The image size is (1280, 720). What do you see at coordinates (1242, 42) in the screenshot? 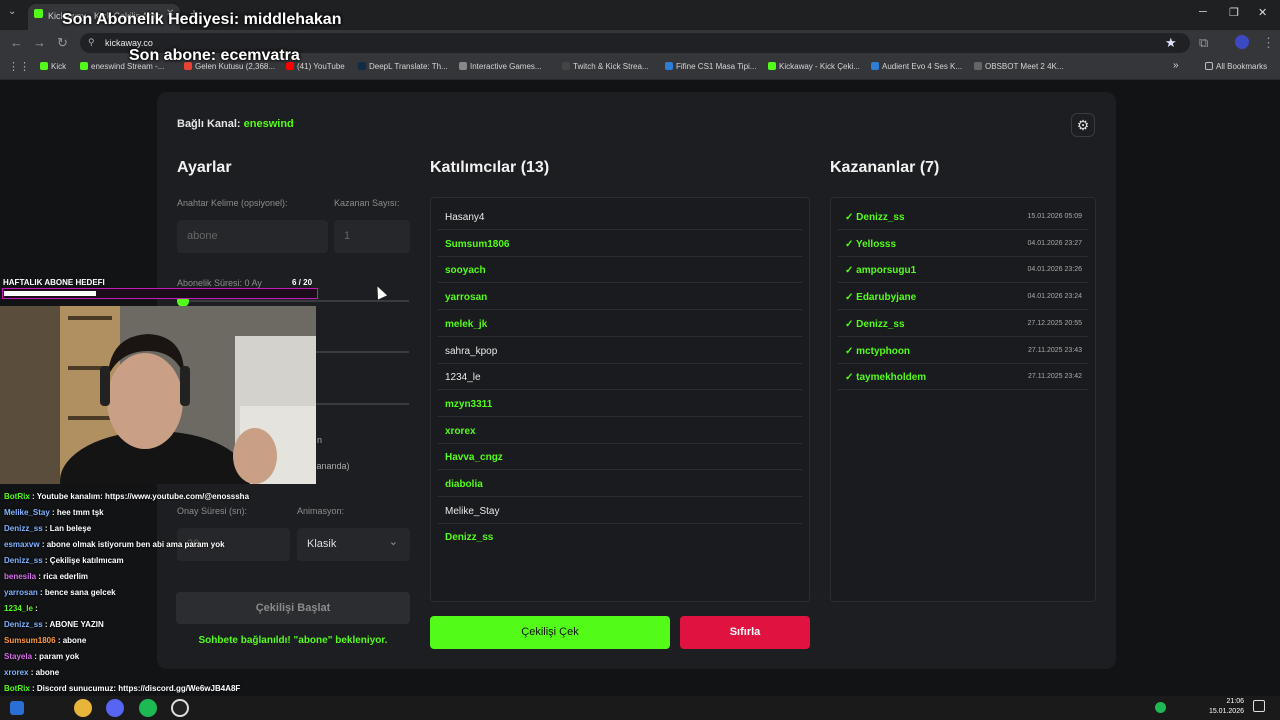
I see `profile-avatar` at bounding box center [1242, 42].